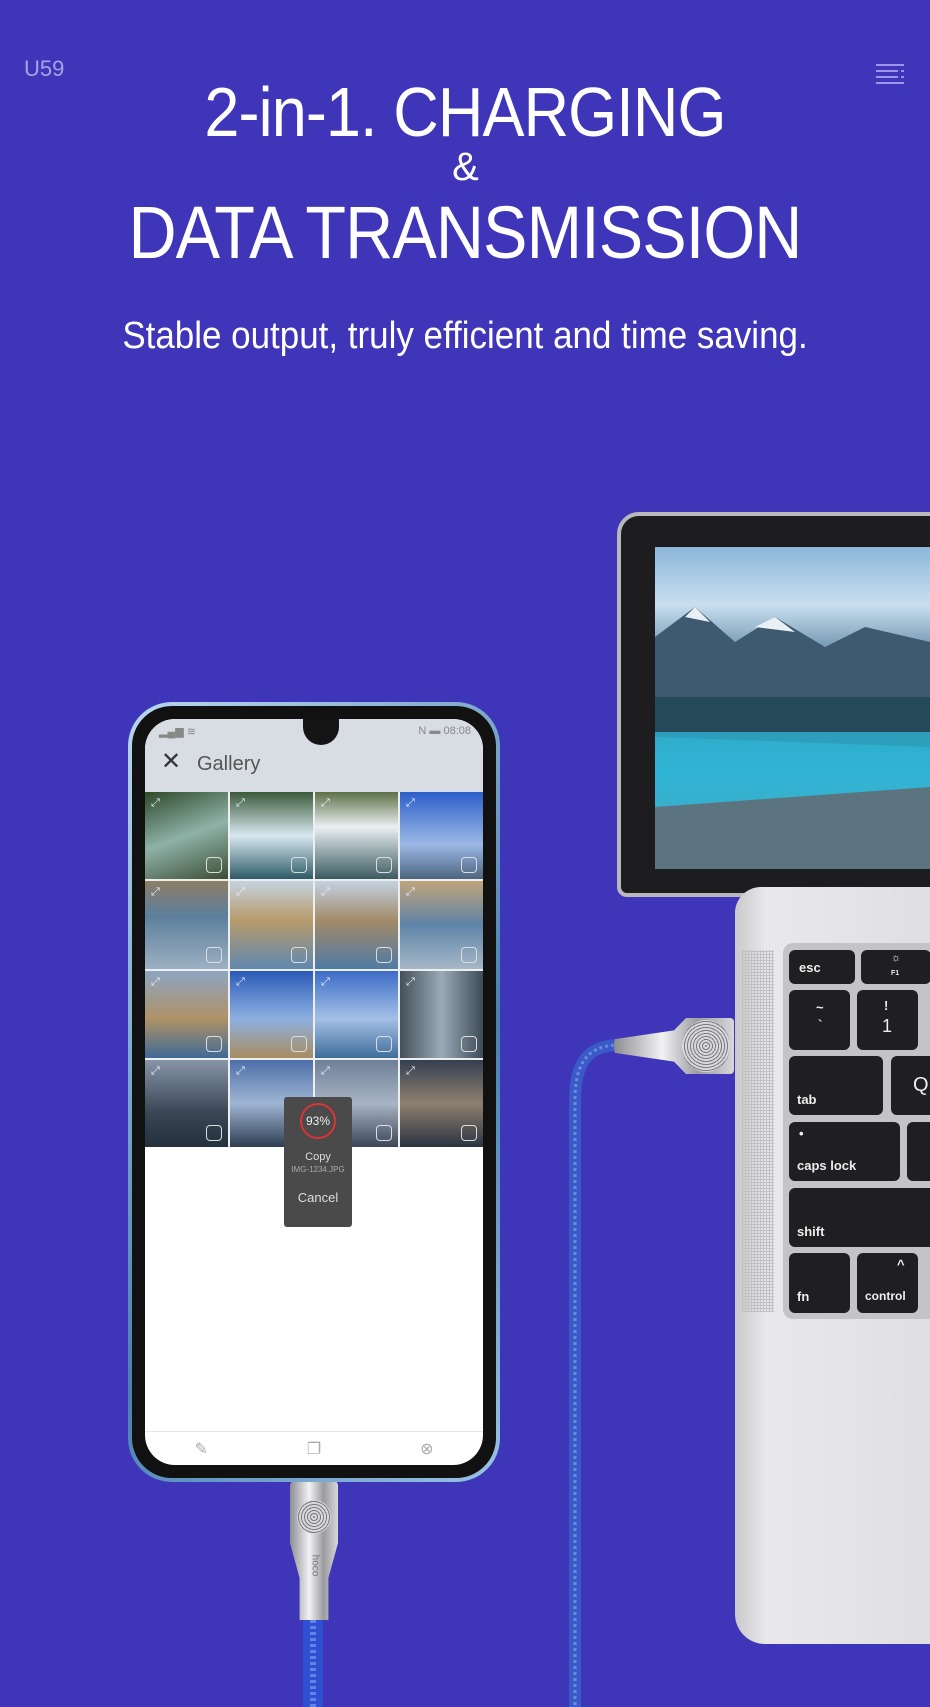 The width and height of the screenshot is (930, 1707). What do you see at coordinates (318, 1157) in the screenshot?
I see `copy-label: Copy` at bounding box center [318, 1157].